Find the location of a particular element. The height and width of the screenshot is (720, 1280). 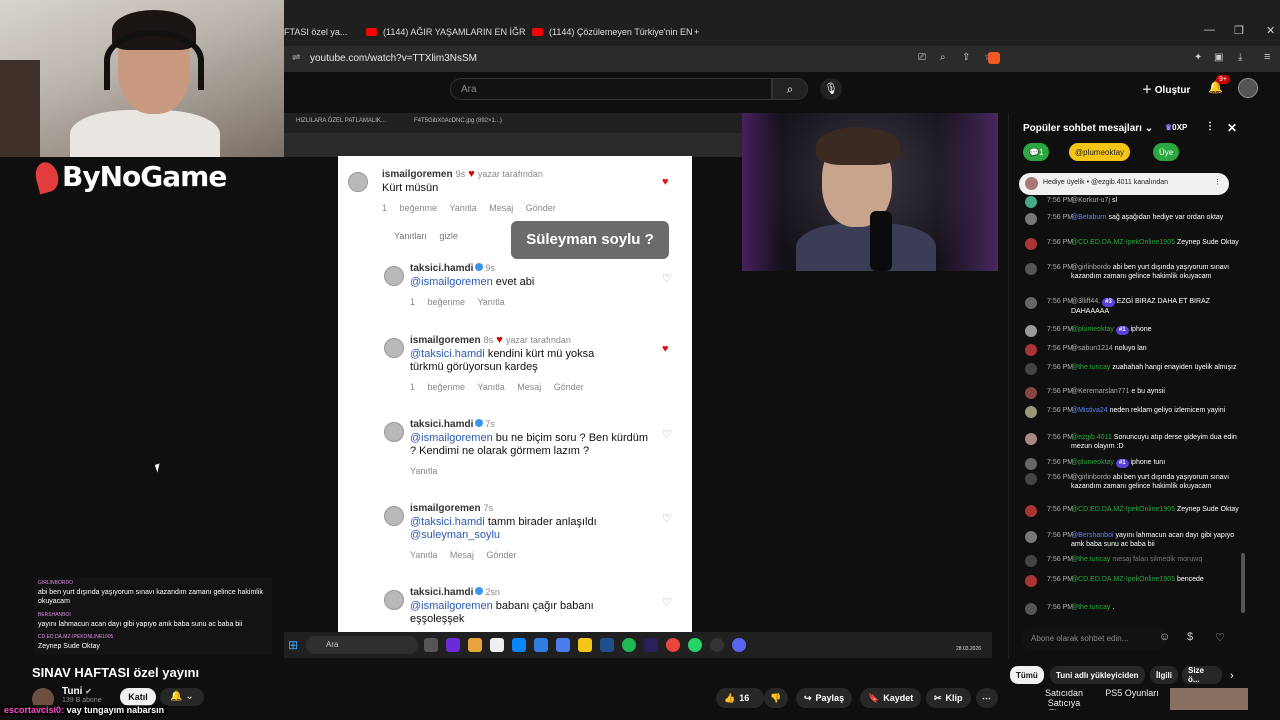

related-thumbnail: Satıcıdan Satıcıya Ticaret! is located at coordinates (1064, 699).